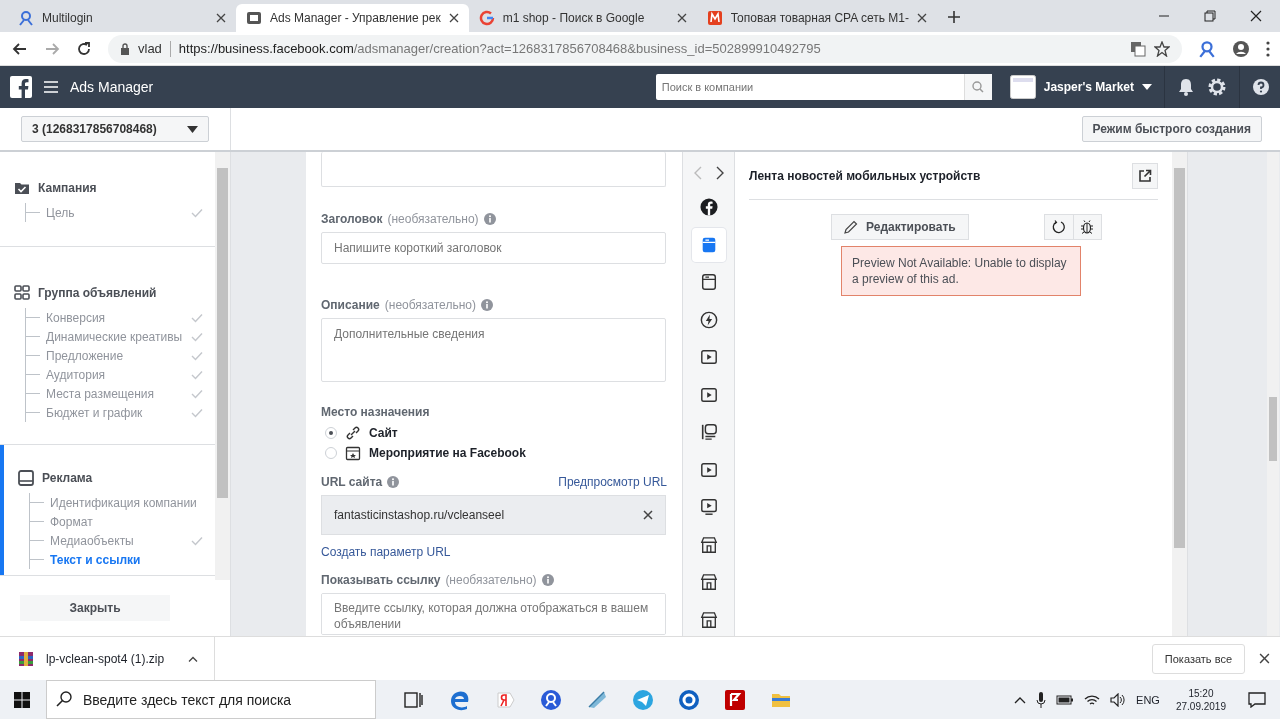 The width and height of the screenshot is (1280, 719). I want to click on windows-start-icon, so click(22, 699).